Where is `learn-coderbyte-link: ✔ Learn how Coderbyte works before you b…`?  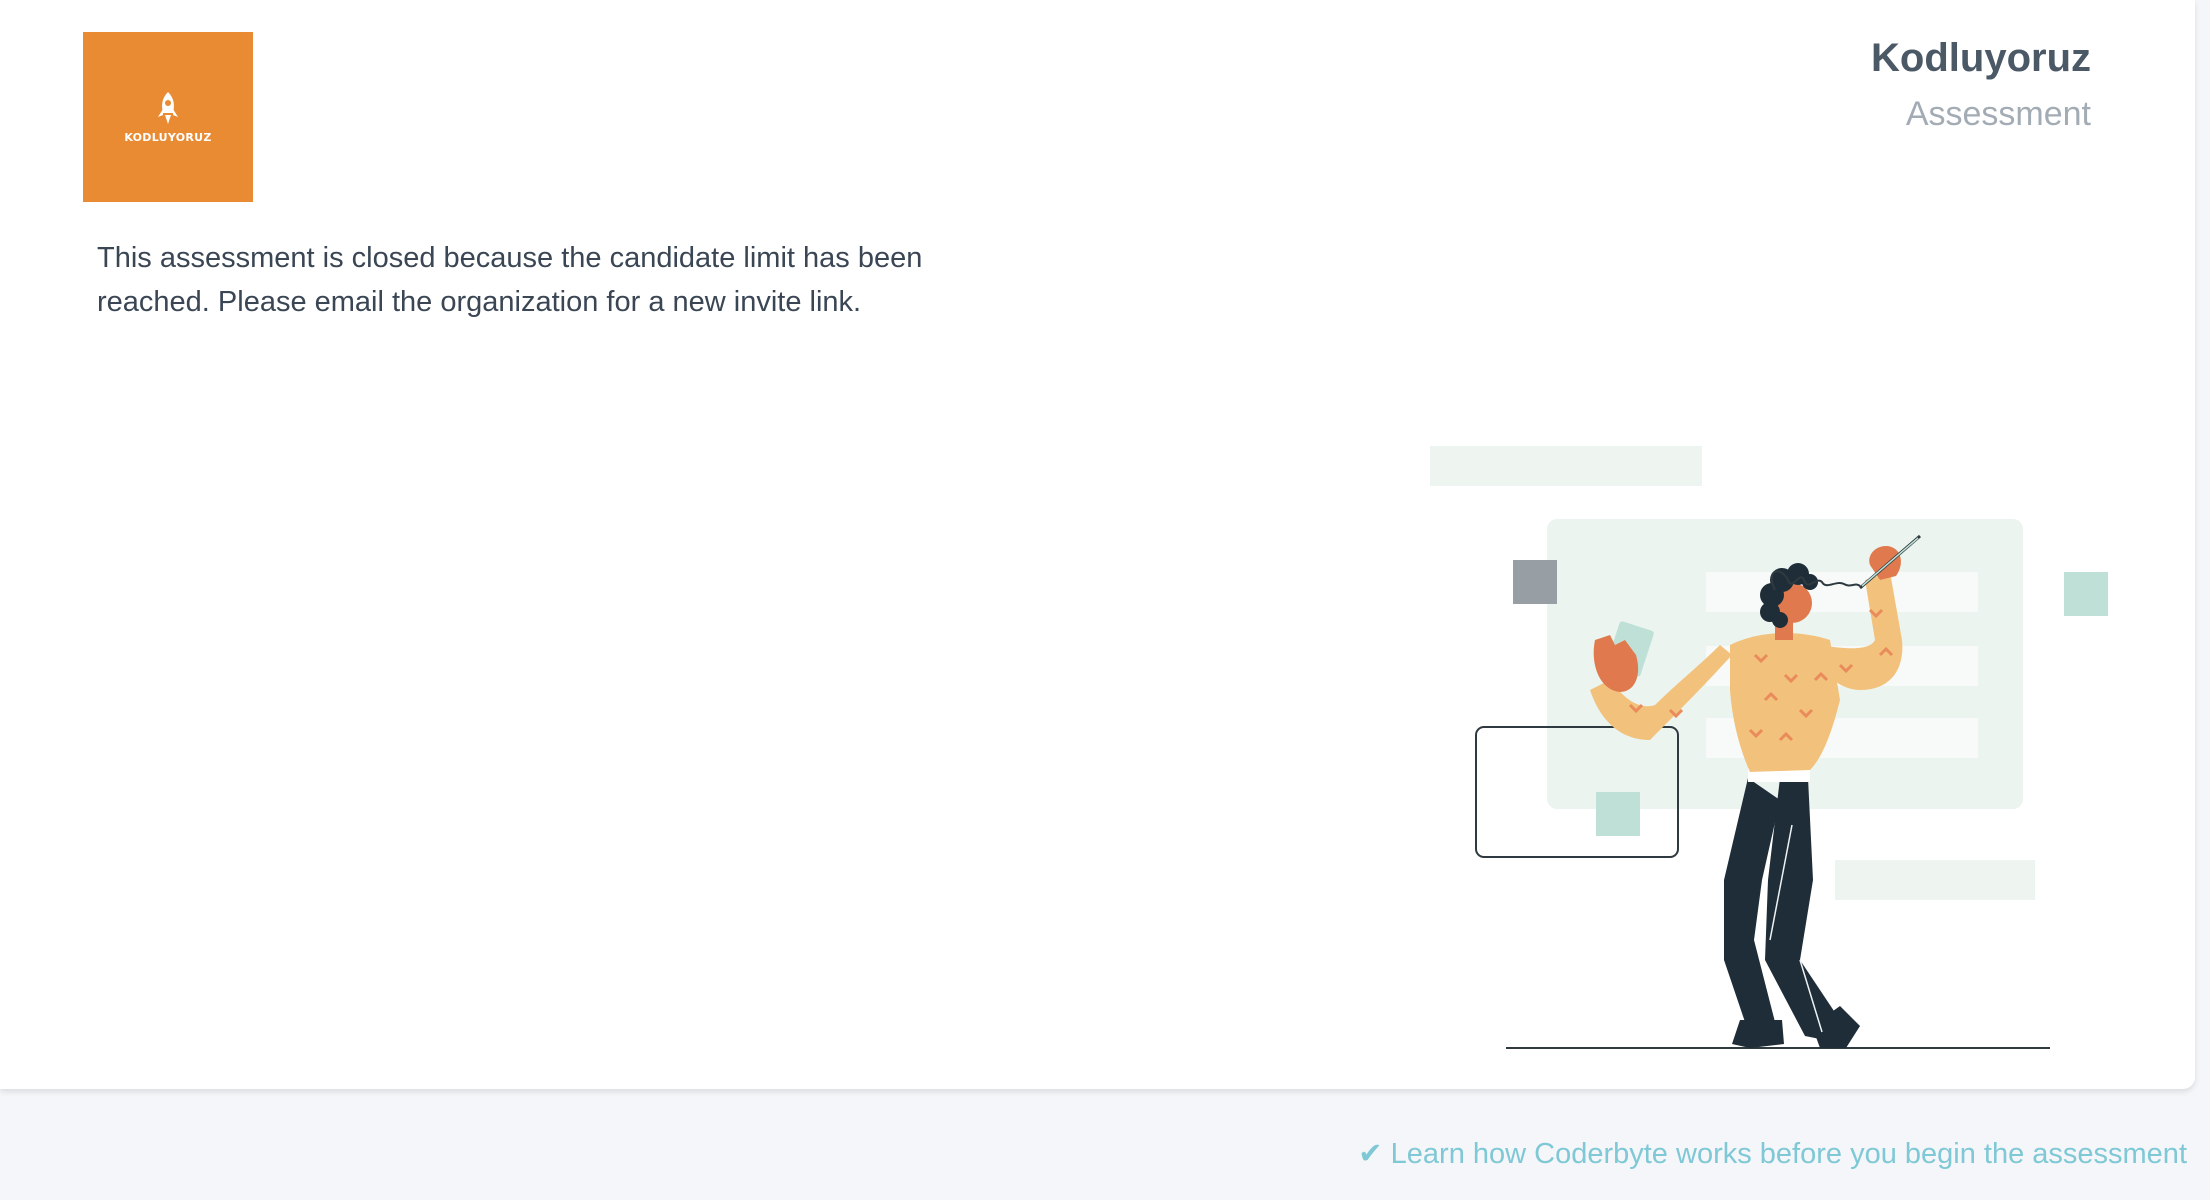
learn-coderbyte-link: ✔ Learn how Coderbyte works before you b… is located at coordinates (1772, 1153).